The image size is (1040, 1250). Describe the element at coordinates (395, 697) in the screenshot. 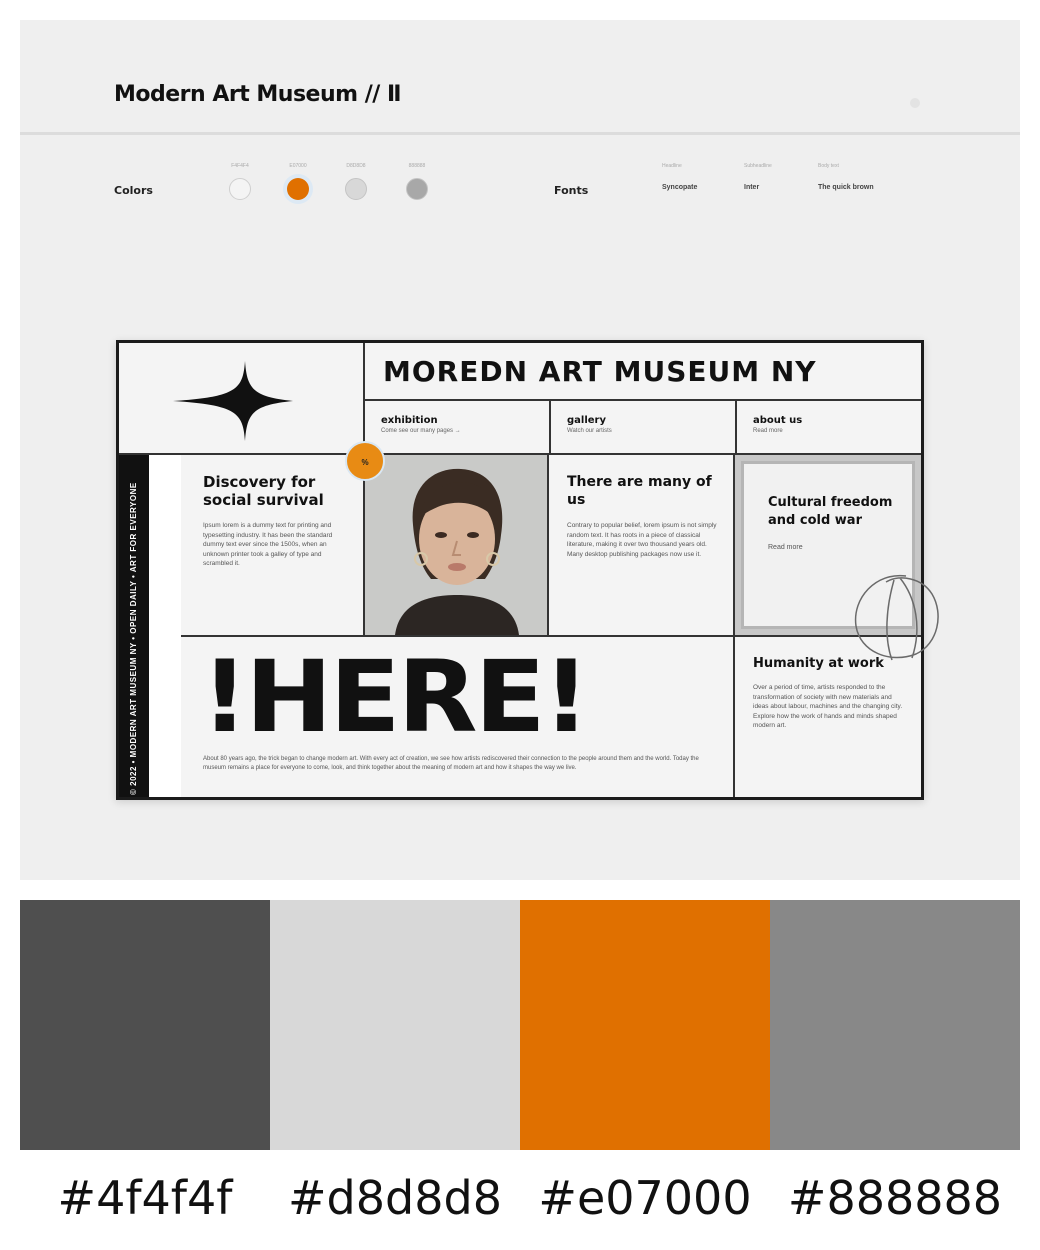

I see `here-headline: !HERE!` at that location.